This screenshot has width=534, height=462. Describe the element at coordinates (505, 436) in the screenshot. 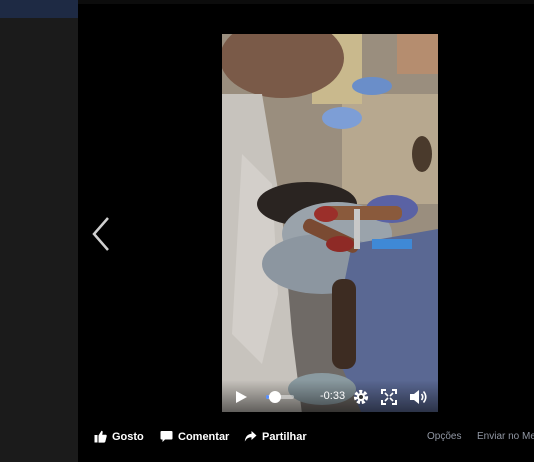

I see `send-in-messenger-link: Enviar no Mes` at that location.